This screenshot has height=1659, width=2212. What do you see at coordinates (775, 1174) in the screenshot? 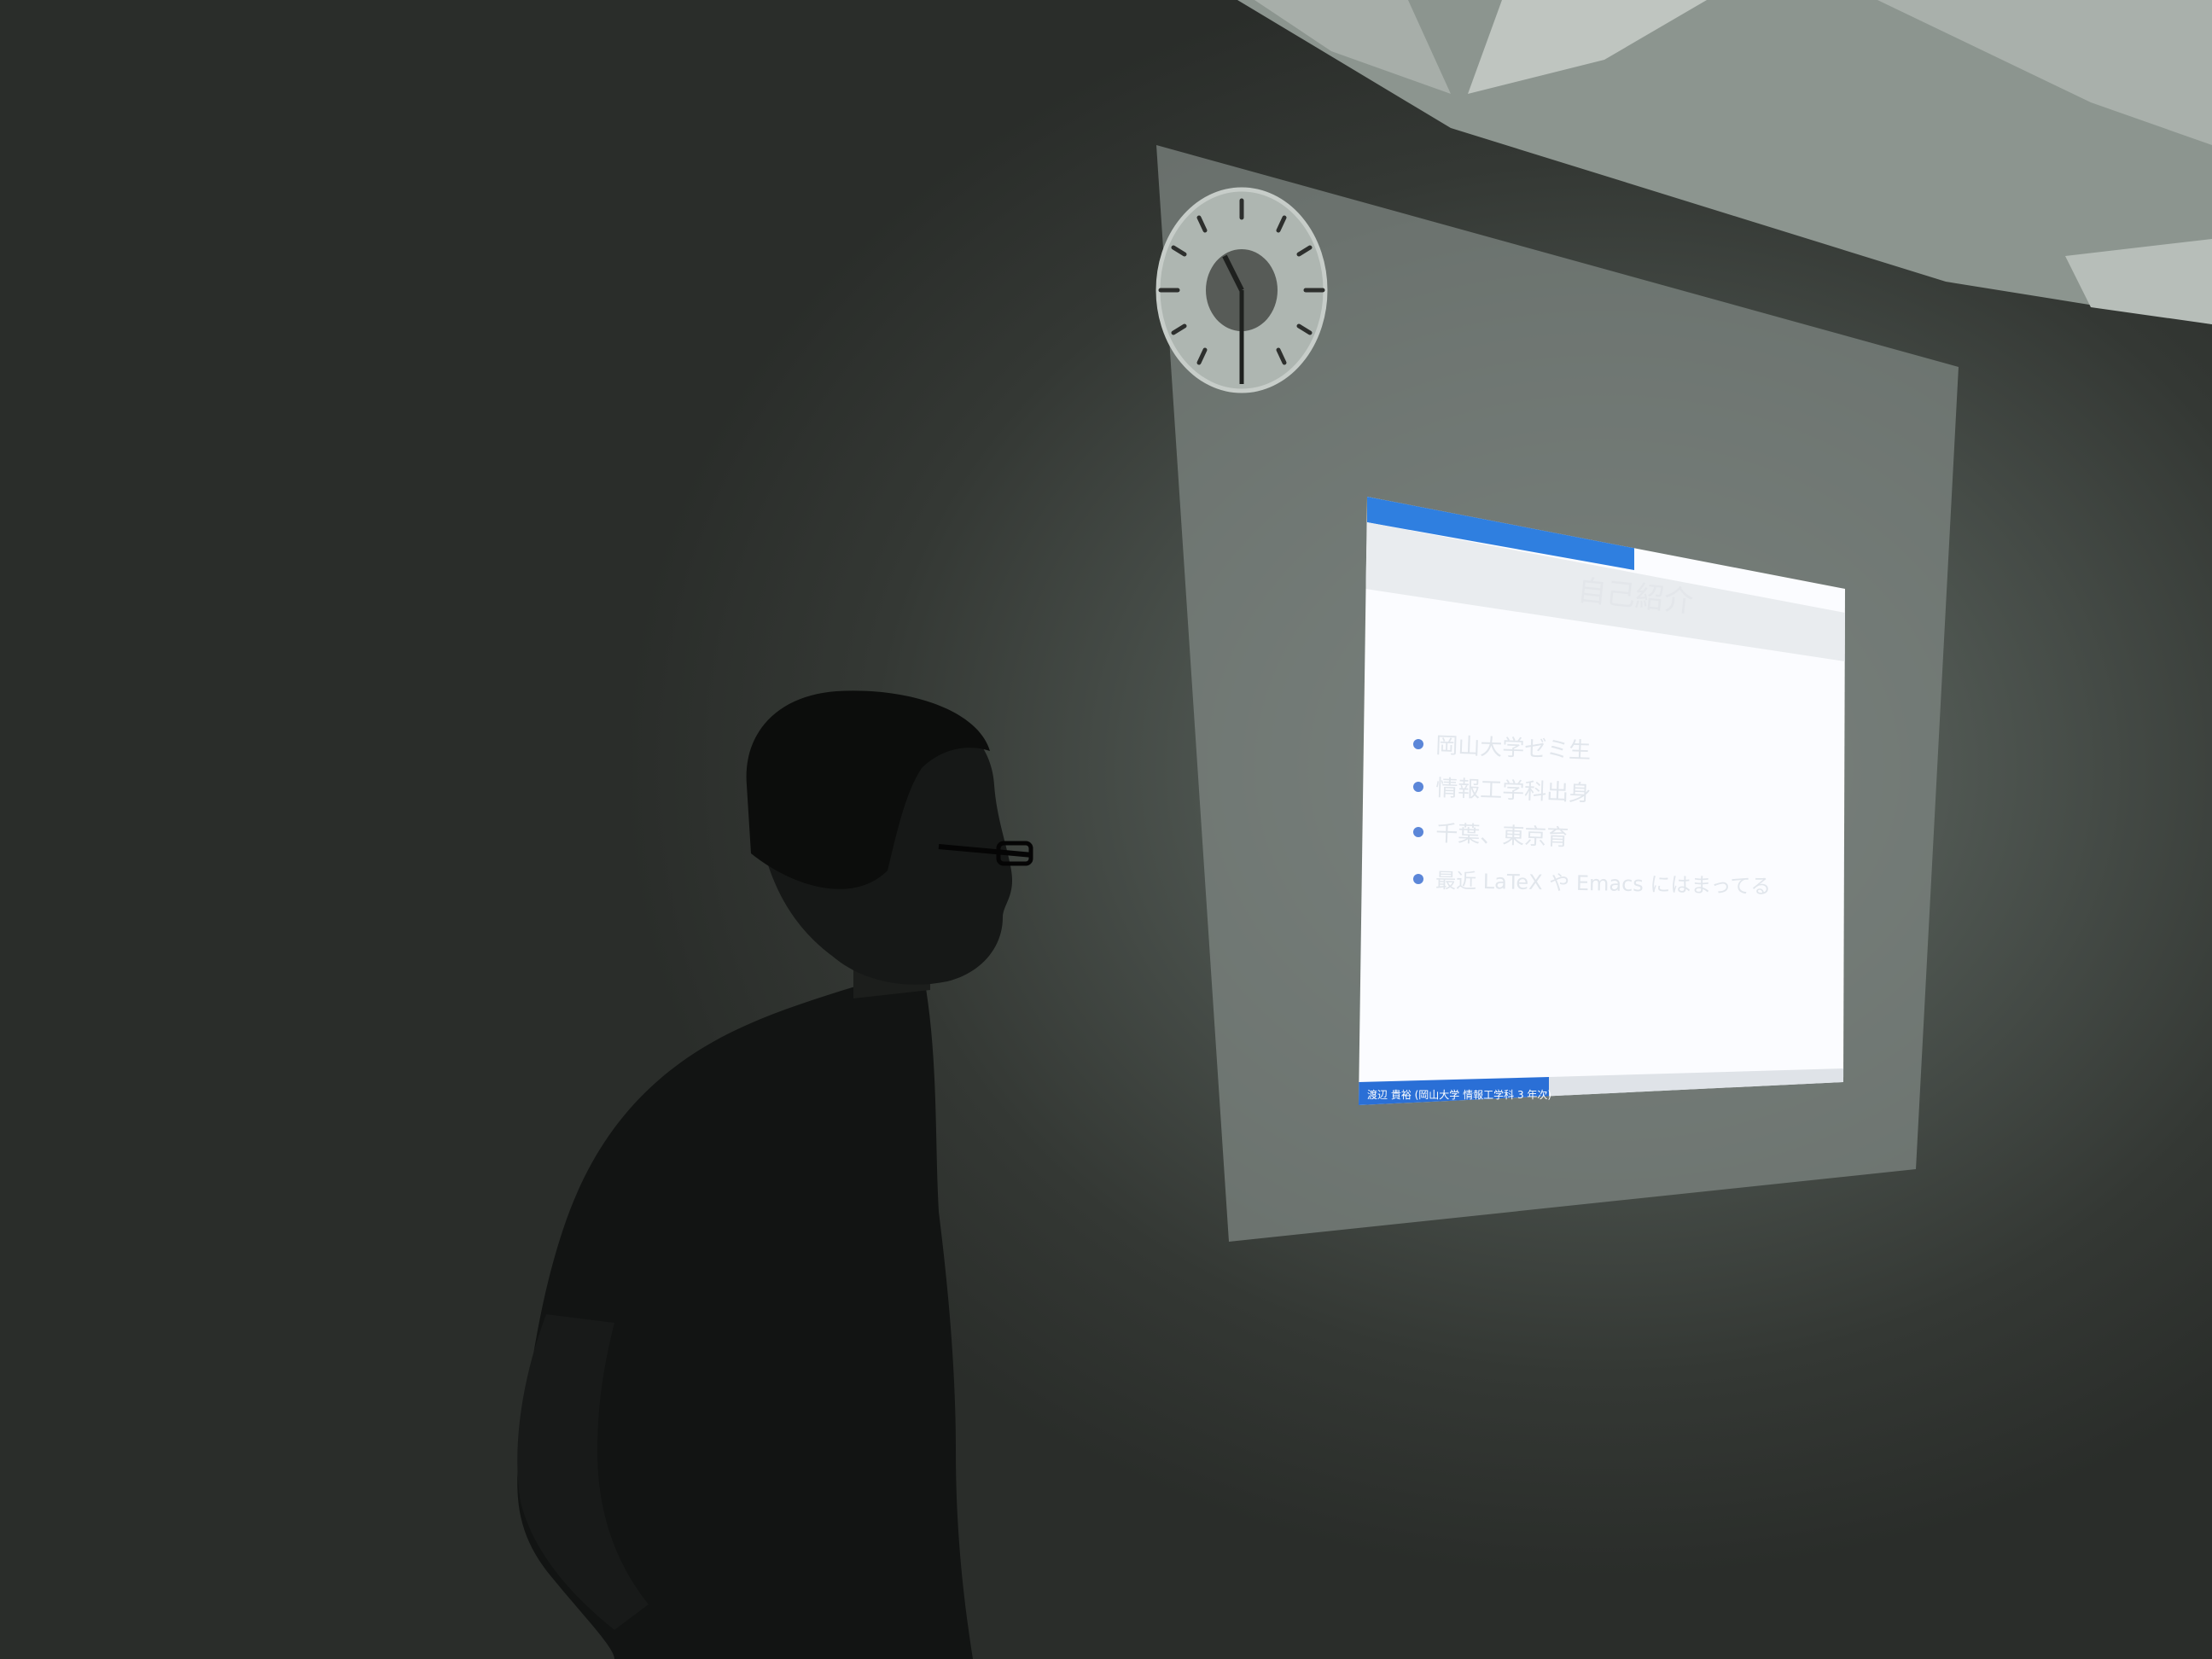
I see `presenter-silhouette` at bounding box center [775, 1174].